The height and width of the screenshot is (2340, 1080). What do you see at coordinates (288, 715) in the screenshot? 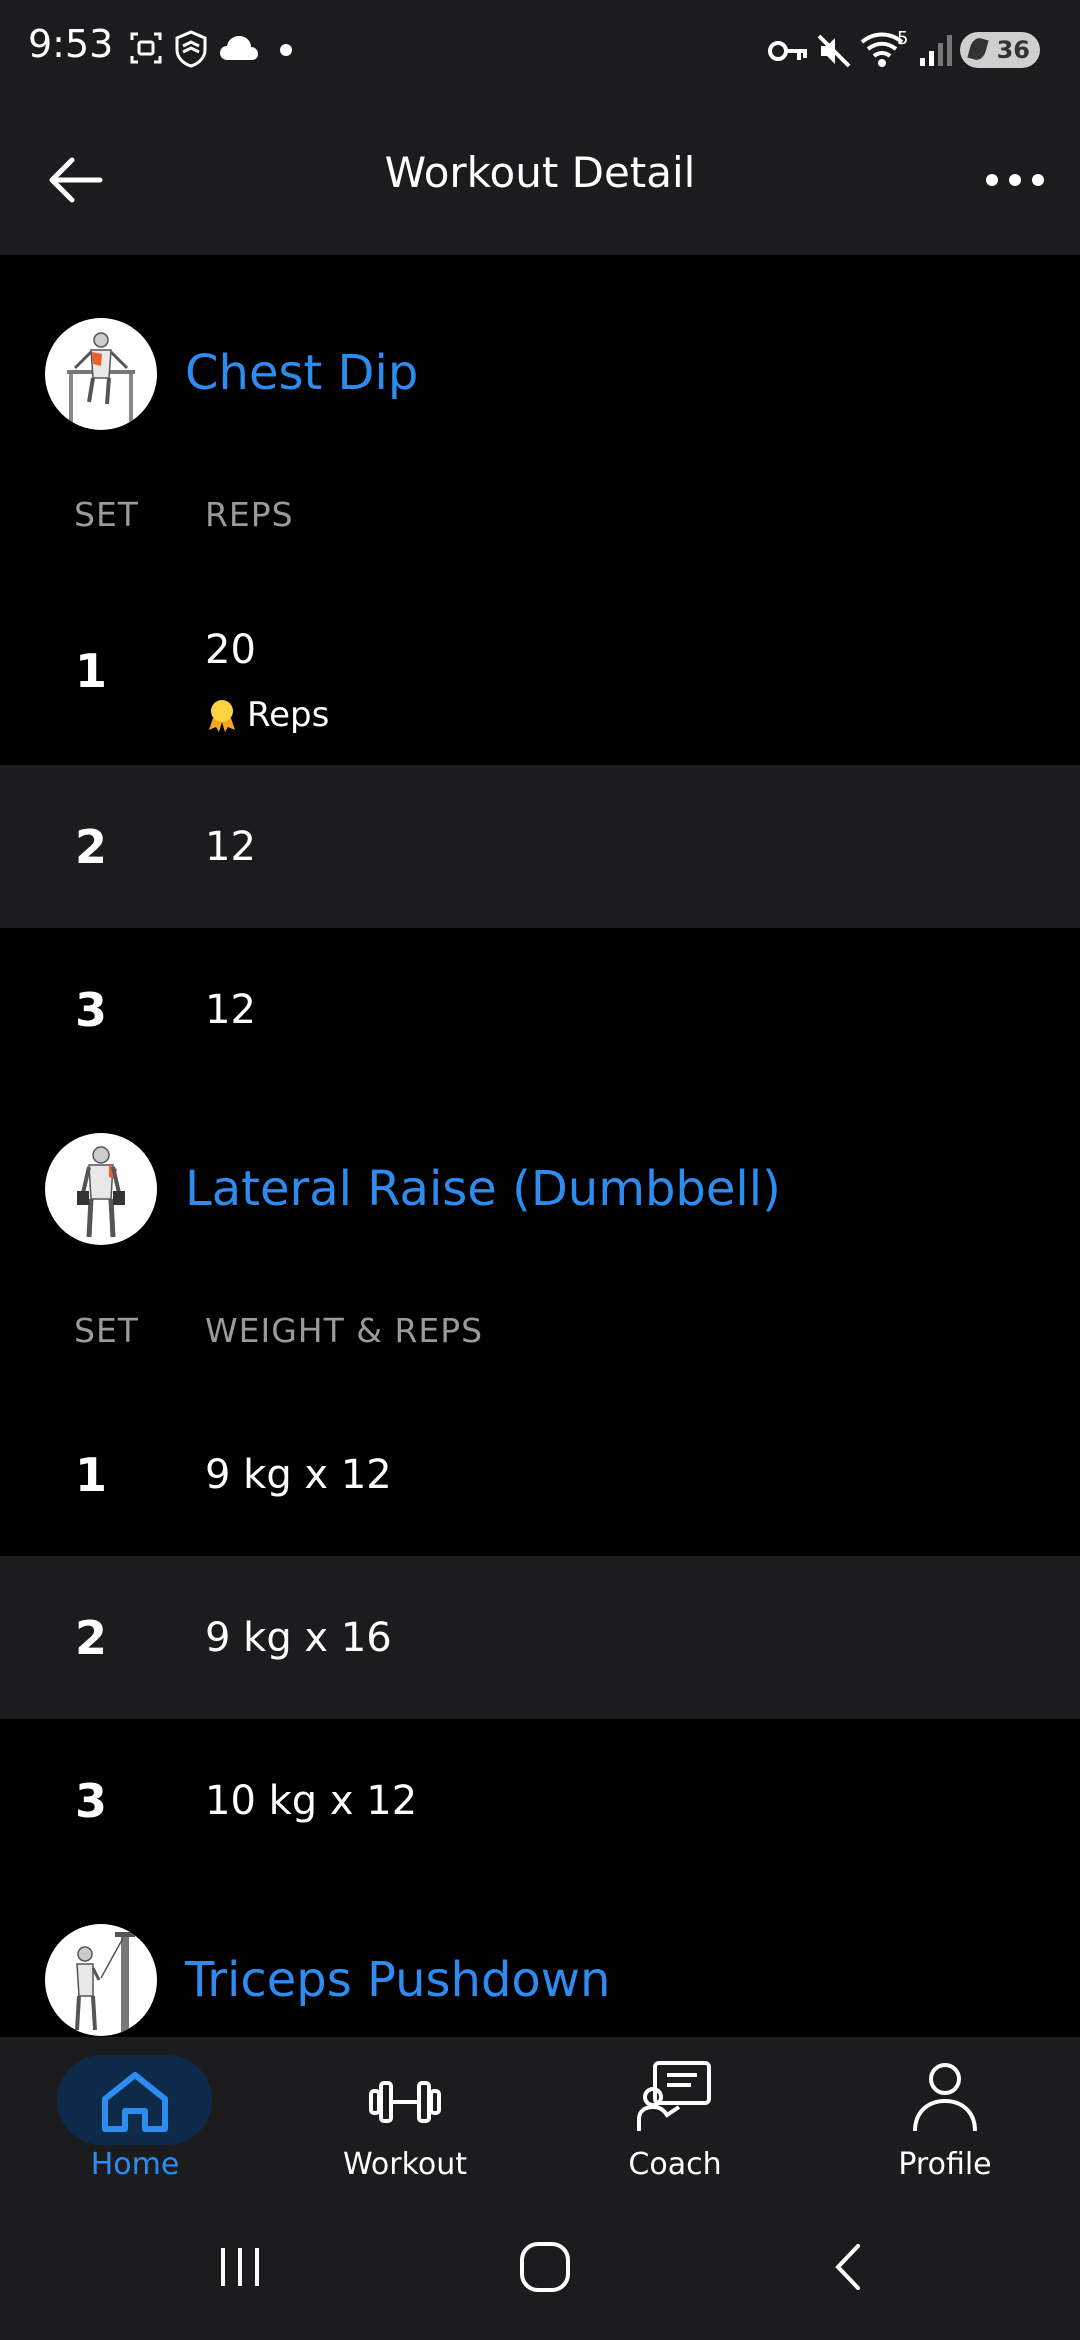
I see `pr-label: Reps` at bounding box center [288, 715].